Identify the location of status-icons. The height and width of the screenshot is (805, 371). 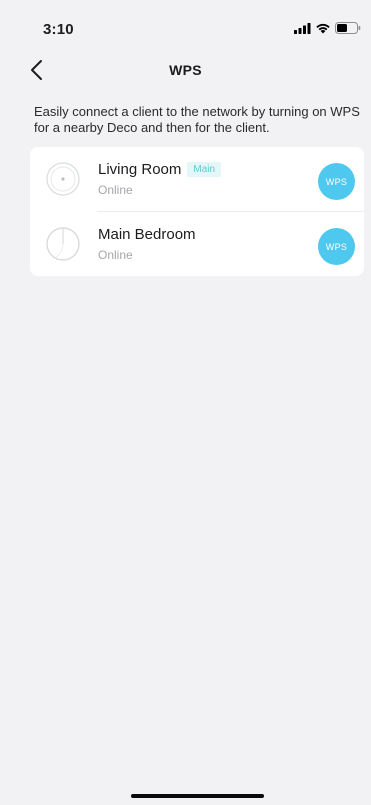
(327, 28).